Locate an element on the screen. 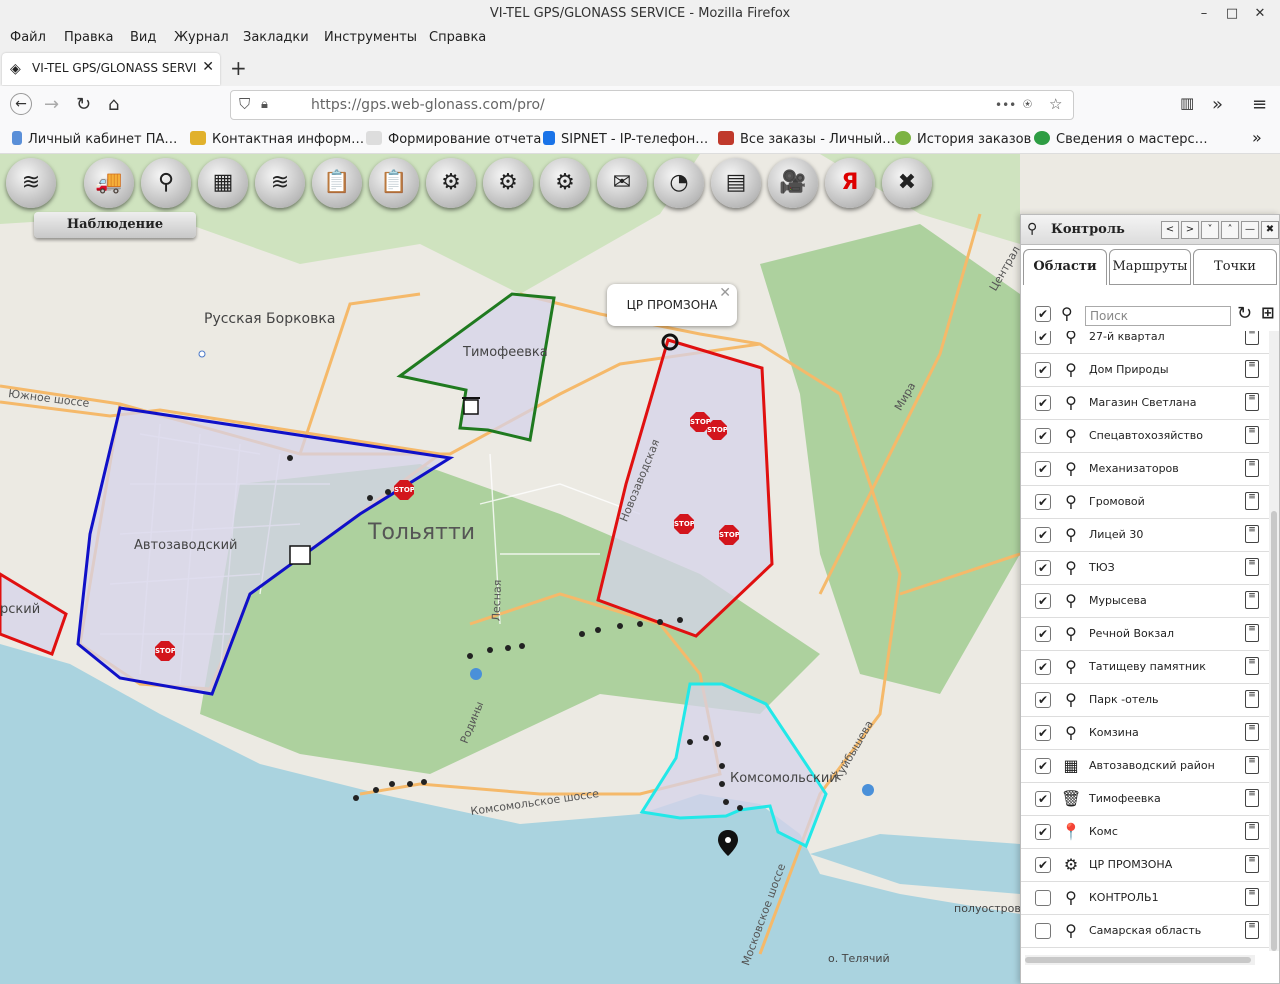 This screenshot has width=1280, height=984. list-item: ⚲ Самарская область ≡ is located at coordinates (1145, 931).